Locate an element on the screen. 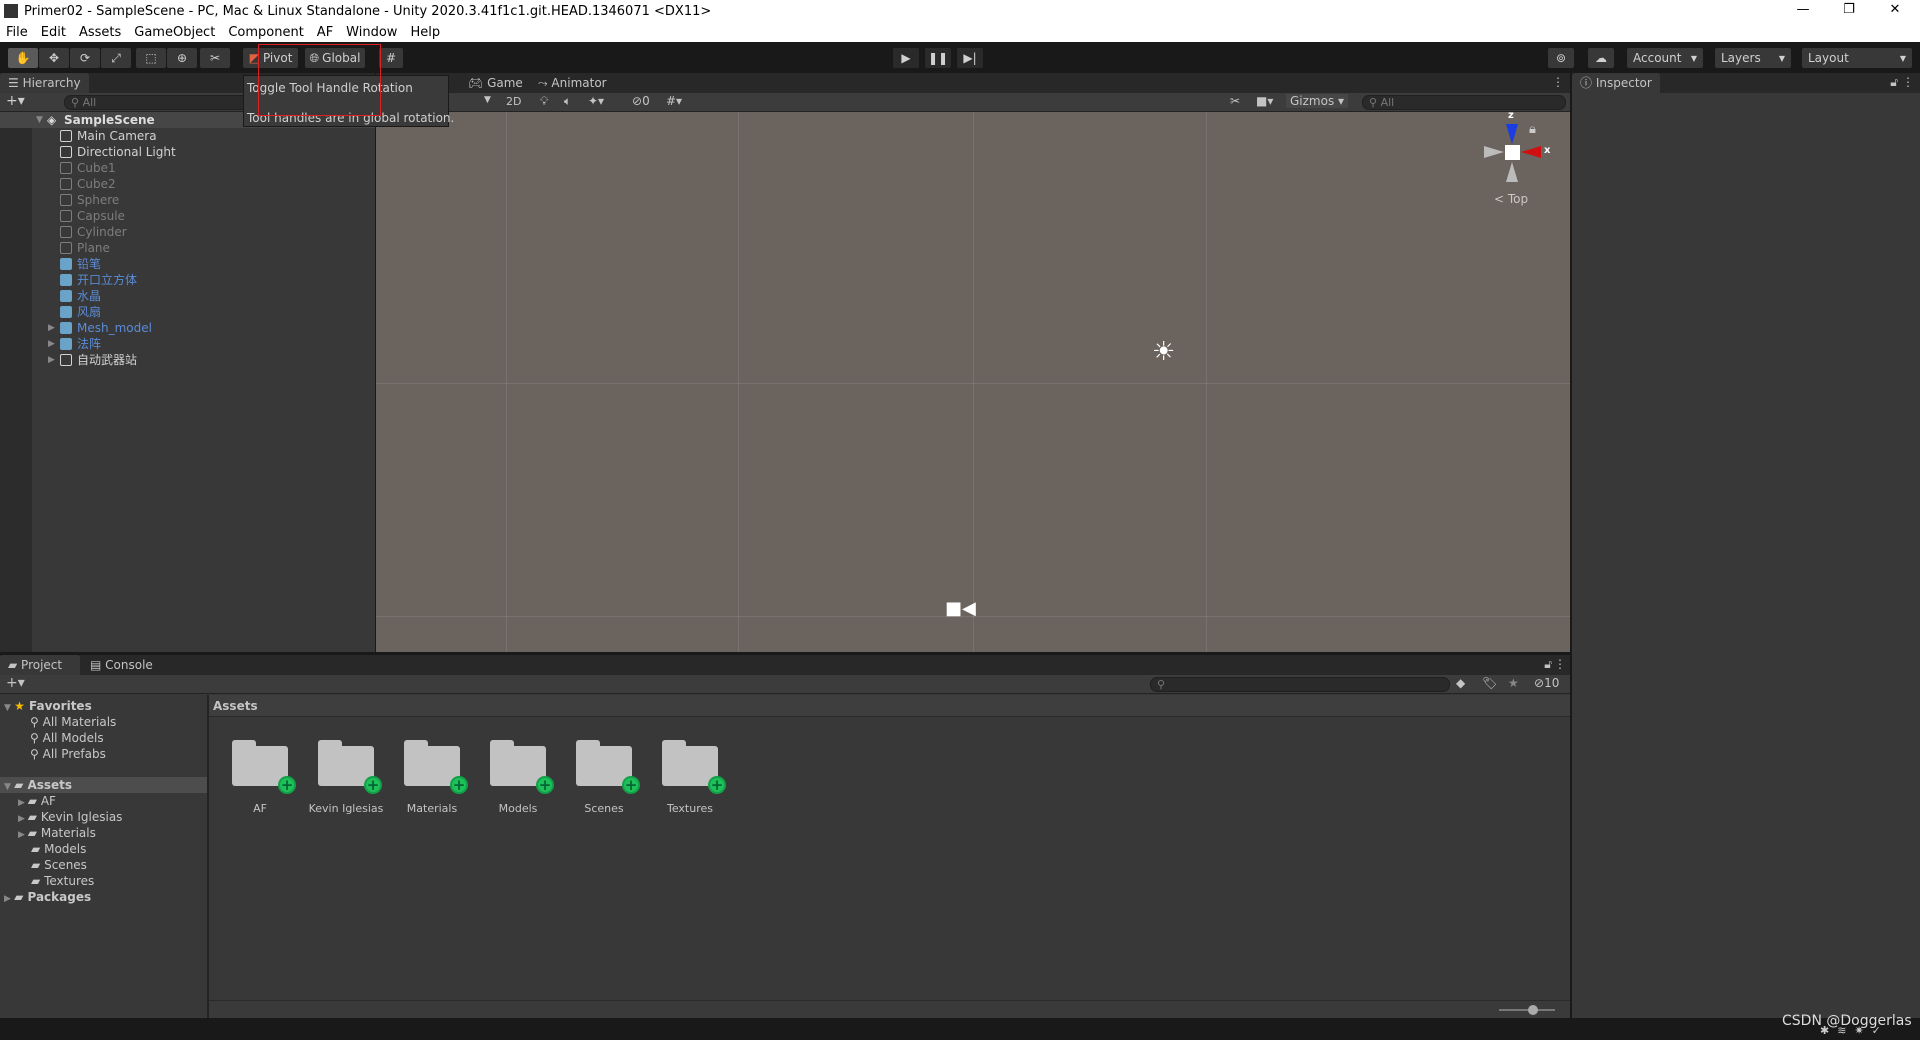  tab-animator: ⤳ Animator is located at coordinates (572, 83).